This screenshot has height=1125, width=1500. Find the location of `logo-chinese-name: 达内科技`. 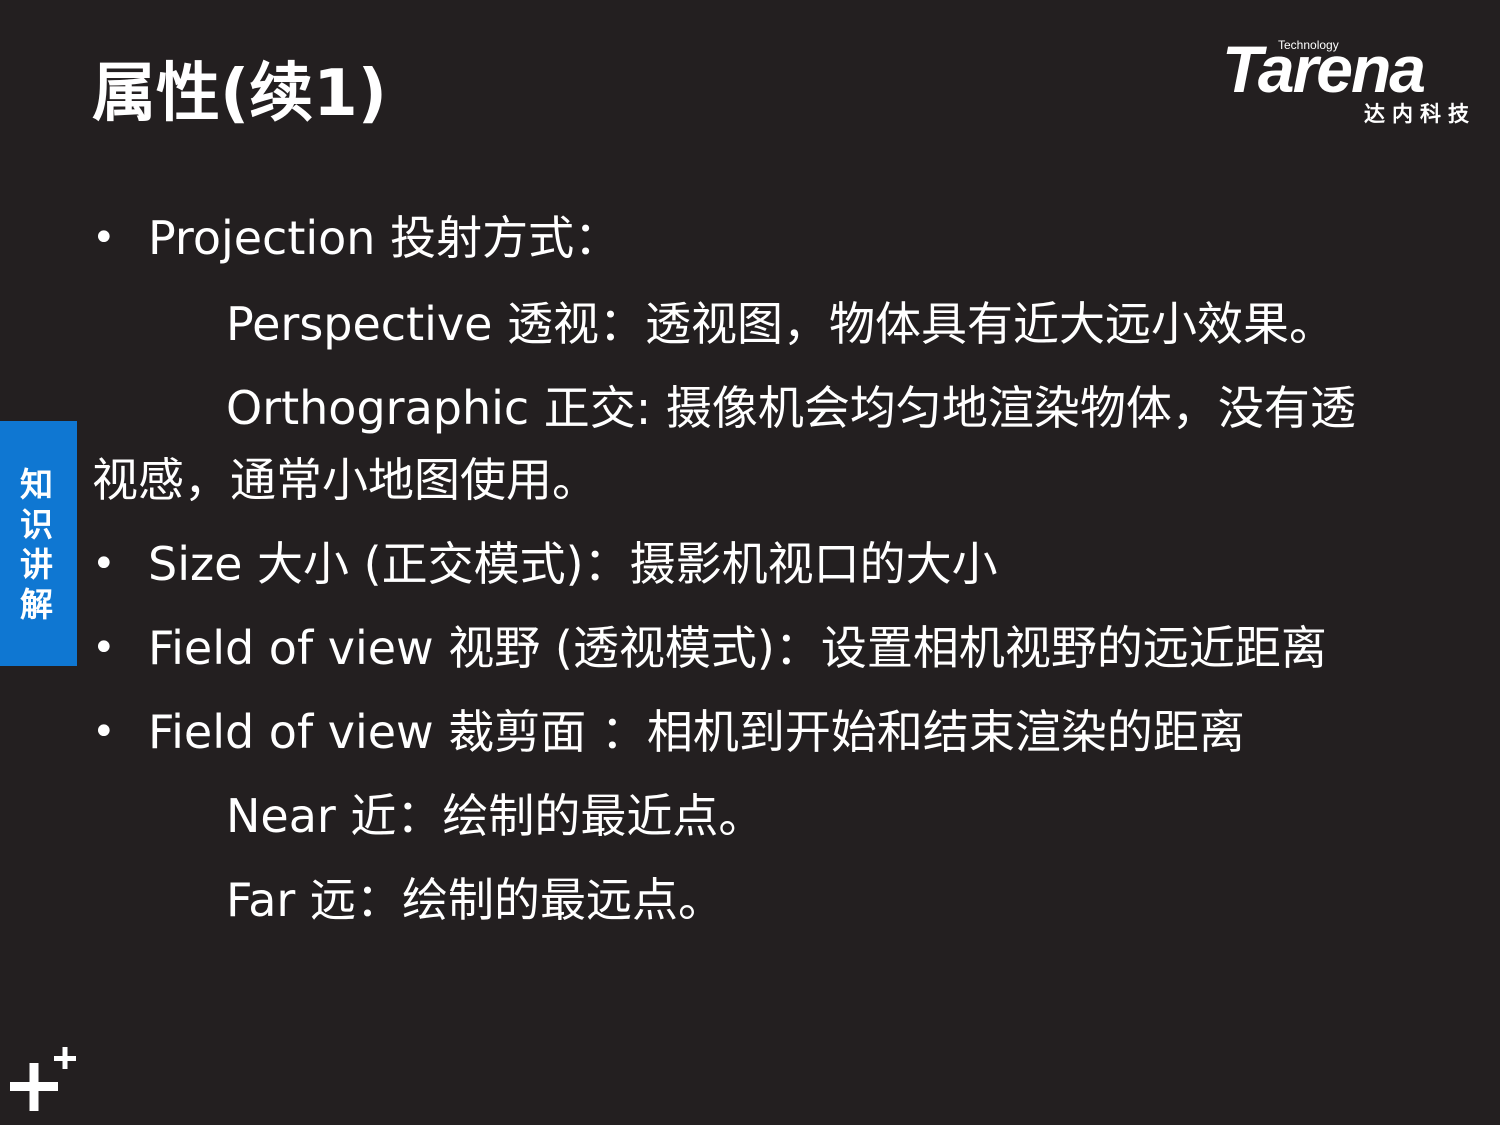

logo-chinese-name: 达内科技 is located at coordinates (1420, 114).